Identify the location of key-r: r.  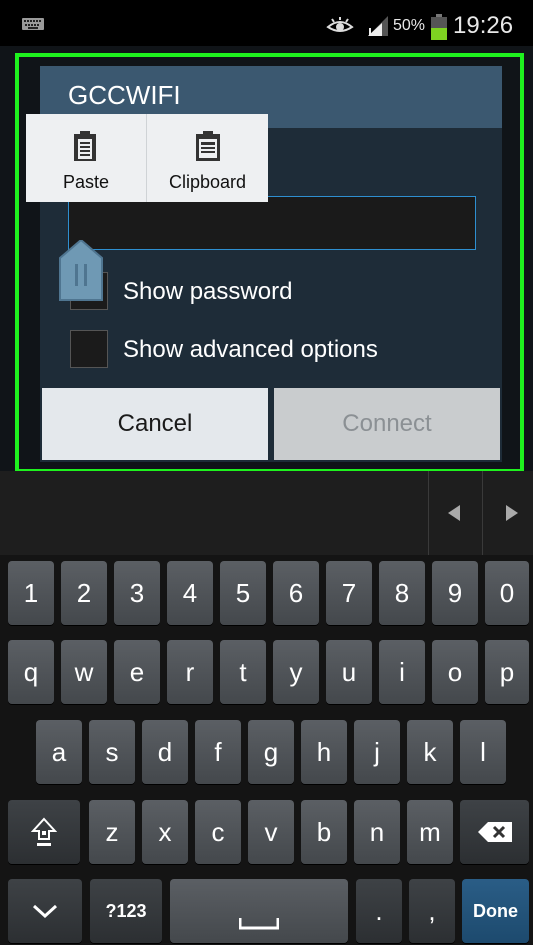
(190, 672).